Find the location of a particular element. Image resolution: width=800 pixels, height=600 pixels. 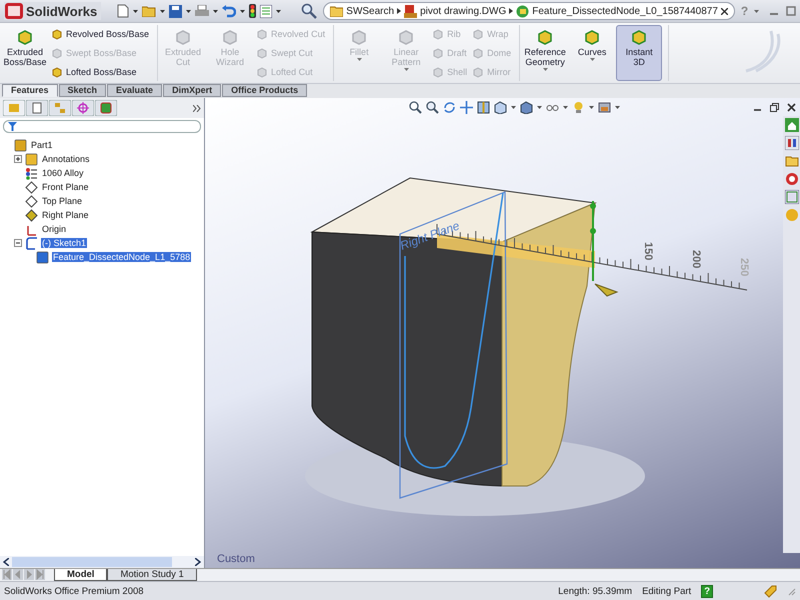

view-palette-icon is located at coordinates (791, 197).